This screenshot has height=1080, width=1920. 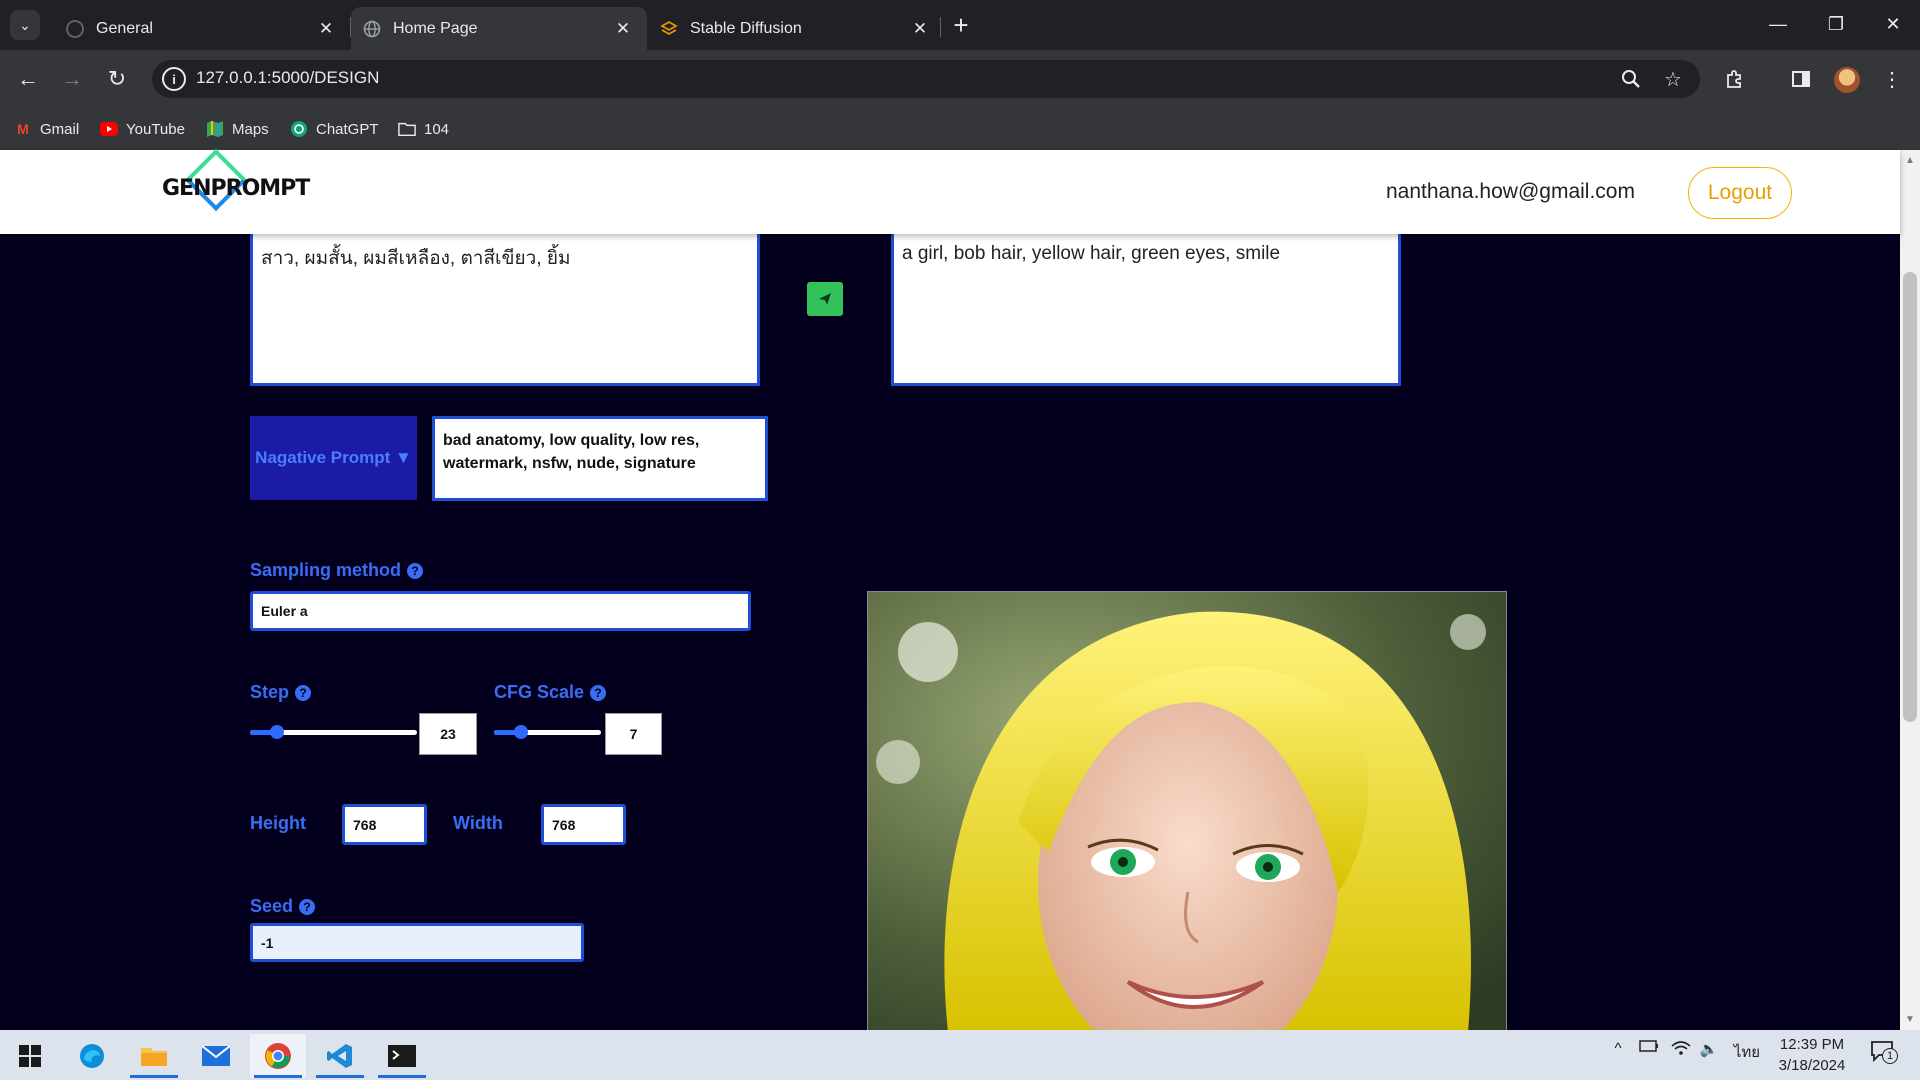 I want to click on bookmark-label: ChatGPT, so click(x=347, y=129).